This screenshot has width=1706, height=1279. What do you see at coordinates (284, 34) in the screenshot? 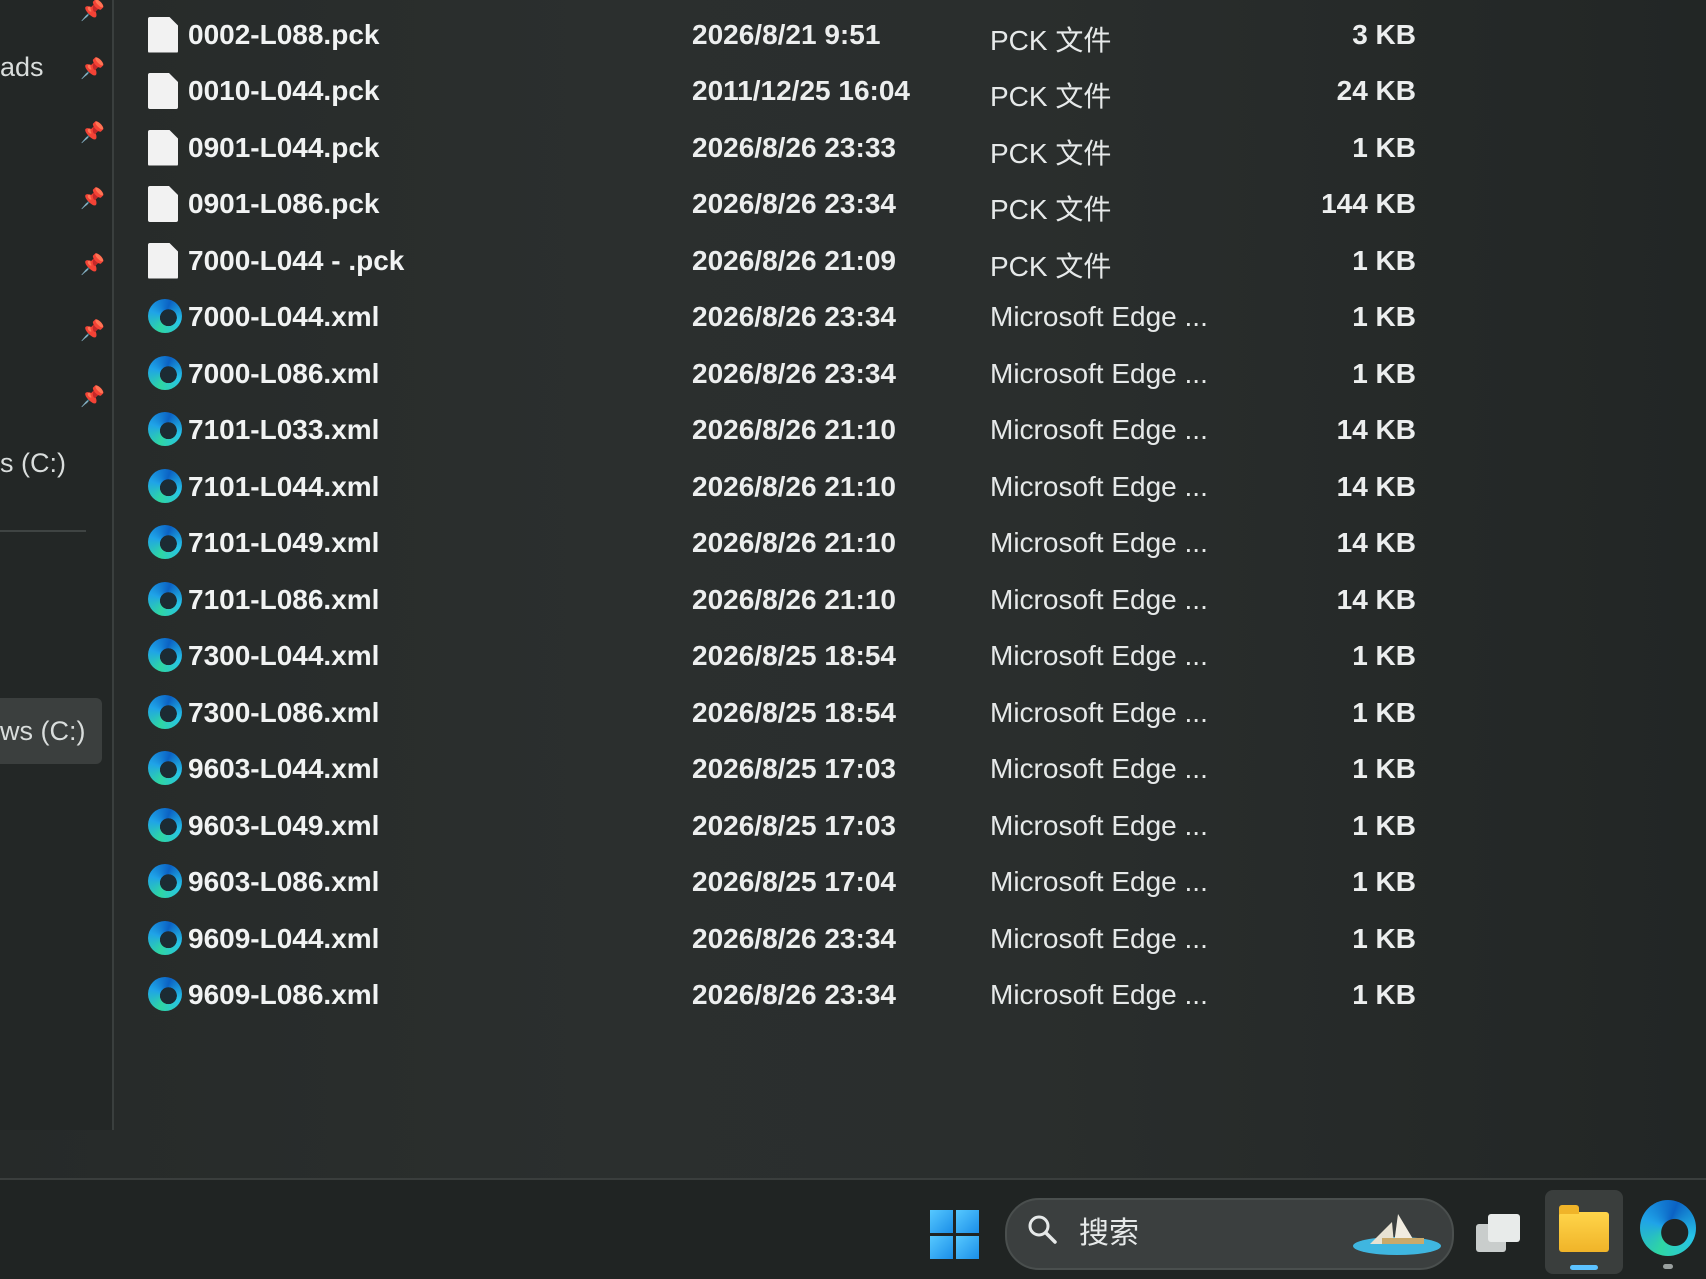
I see `file-name: 0002-L088.pck` at bounding box center [284, 34].